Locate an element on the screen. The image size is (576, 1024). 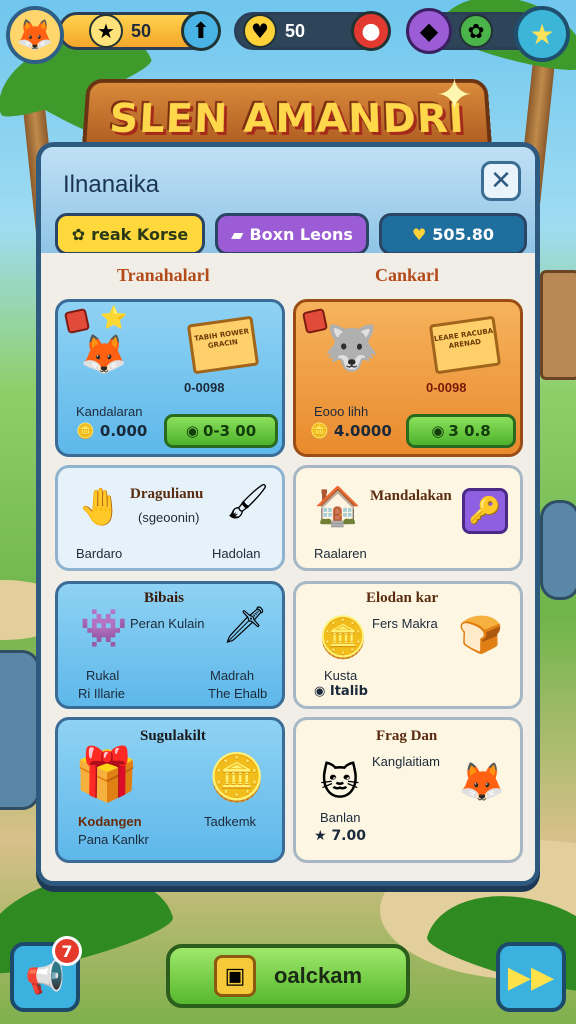
shop-card-elodan-kar: Elodan kar Fers Makra 🪙 🍞 Kusta ◉ Italib is located at coordinates (408, 645).